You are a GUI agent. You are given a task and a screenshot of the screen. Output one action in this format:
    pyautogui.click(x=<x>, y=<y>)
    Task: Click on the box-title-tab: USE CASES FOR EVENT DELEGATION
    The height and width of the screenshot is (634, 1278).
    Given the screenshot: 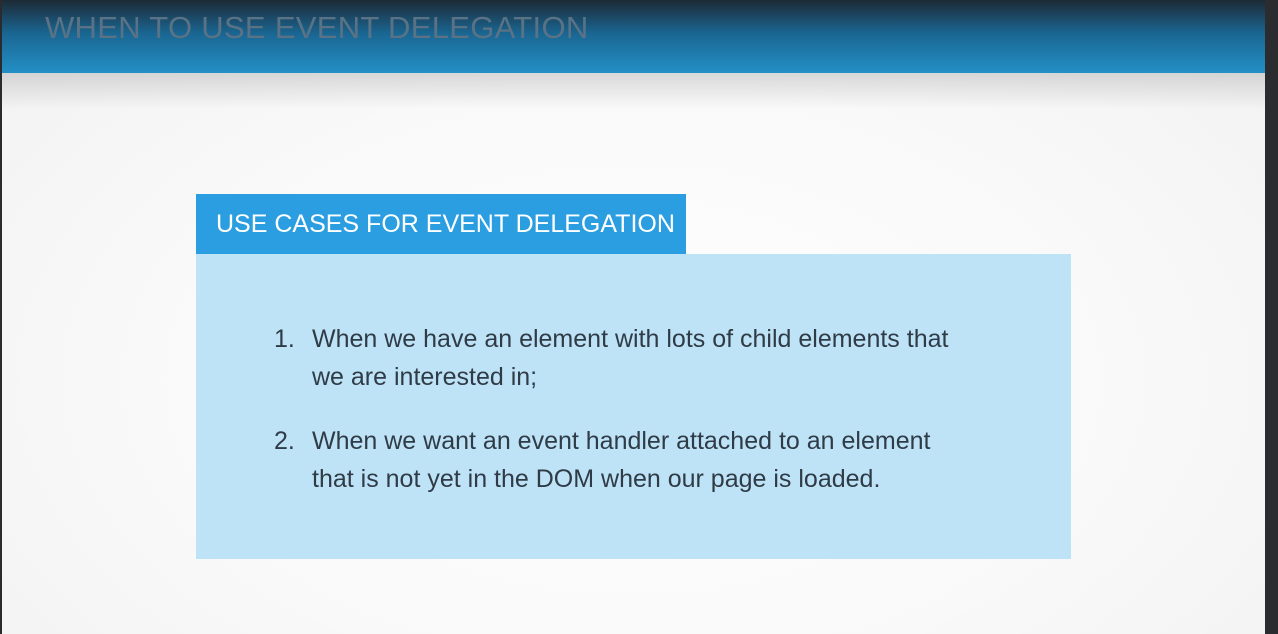 What is the action you would take?
    pyautogui.click(x=441, y=224)
    